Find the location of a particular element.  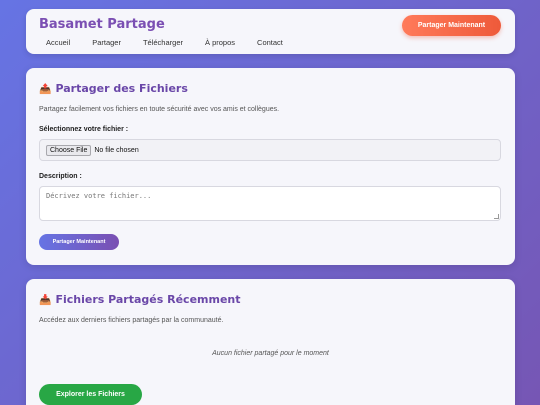

share-now-submit-button: Partager Maintenant is located at coordinates (79, 242).